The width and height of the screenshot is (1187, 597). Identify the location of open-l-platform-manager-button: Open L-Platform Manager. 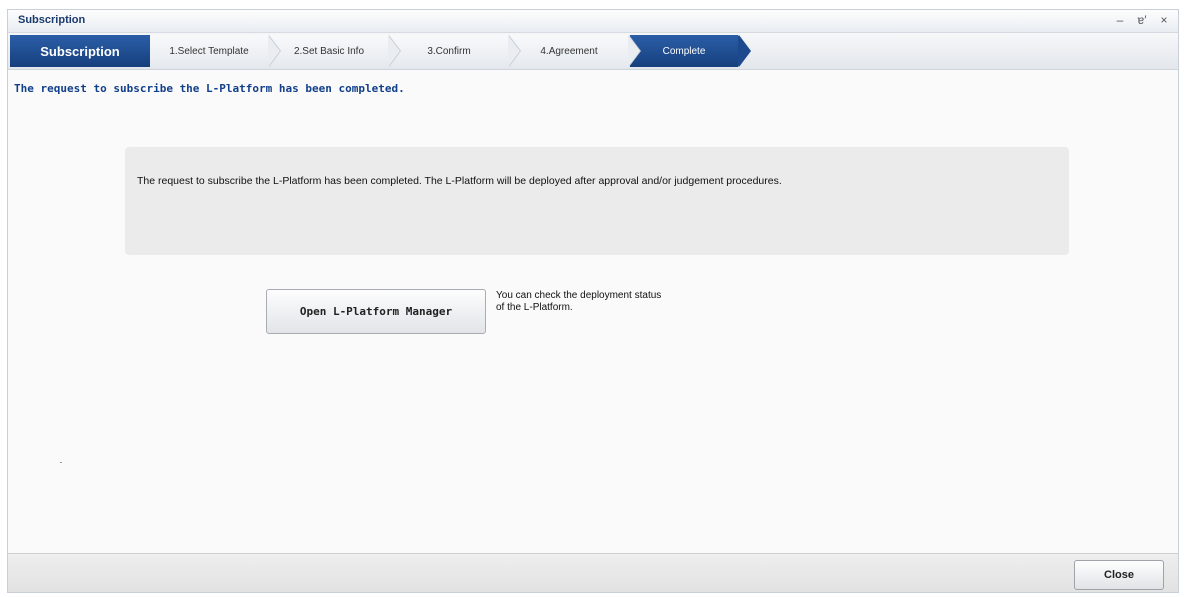
(376, 311).